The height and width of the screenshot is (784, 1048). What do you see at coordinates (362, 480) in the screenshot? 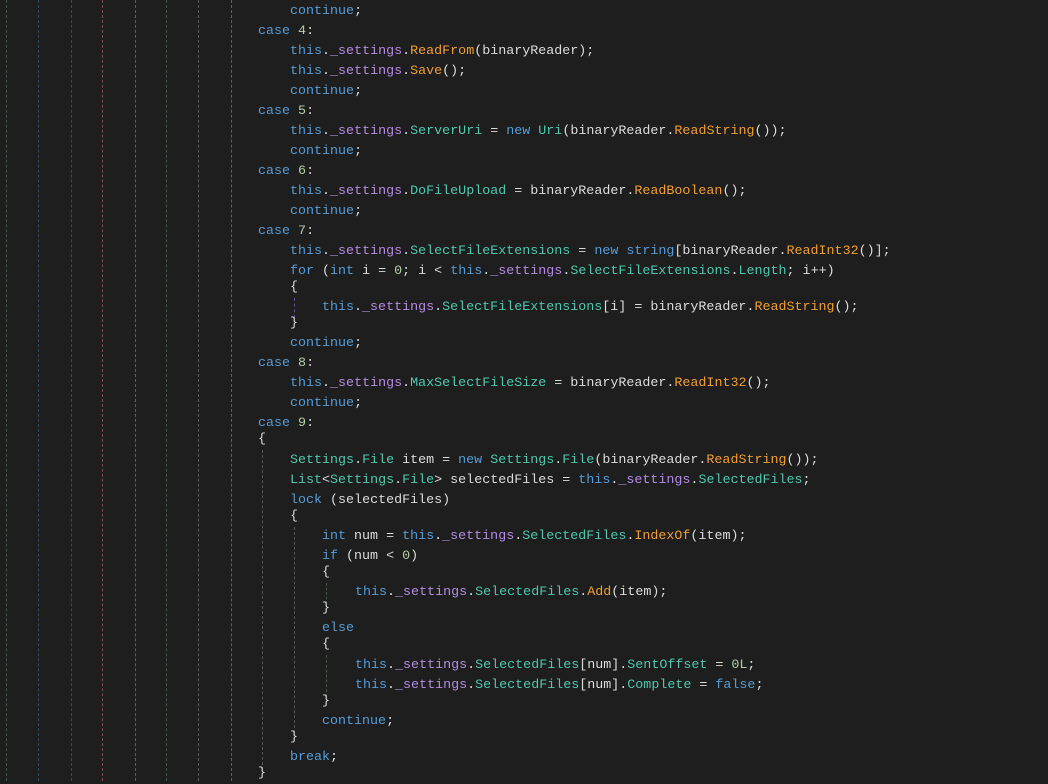
I see `code-token: Settings` at bounding box center [362, 480].